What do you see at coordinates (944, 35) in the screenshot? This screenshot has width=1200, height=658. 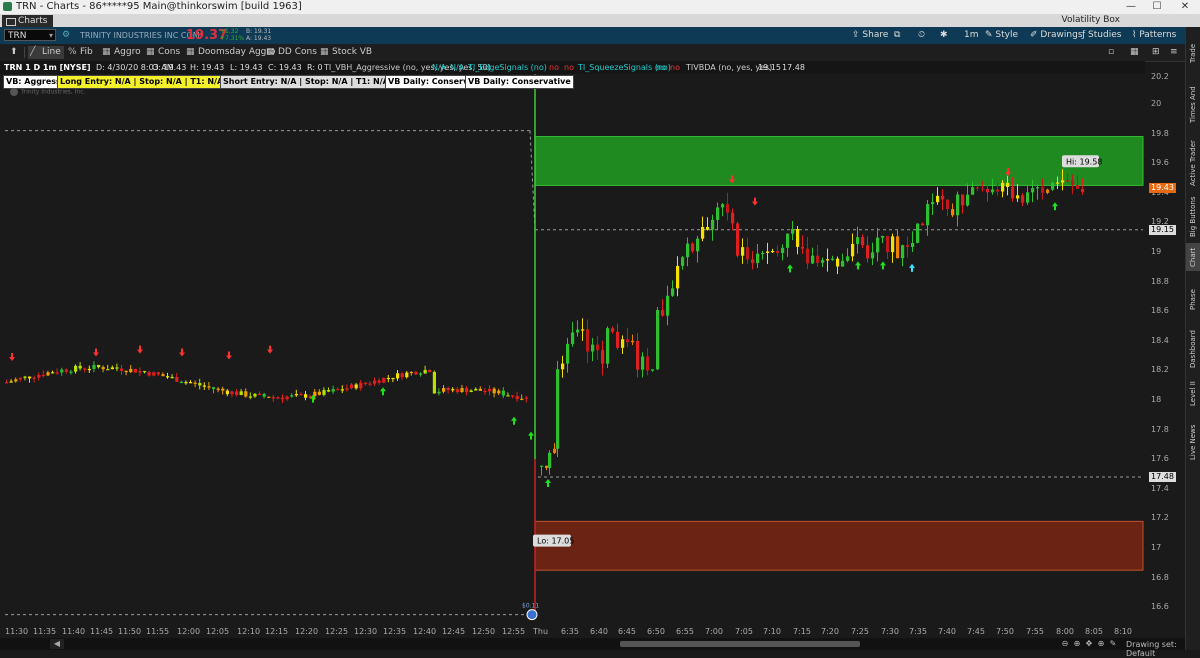 I see `settings-icon: ✱` at bounding box center [944, 35].